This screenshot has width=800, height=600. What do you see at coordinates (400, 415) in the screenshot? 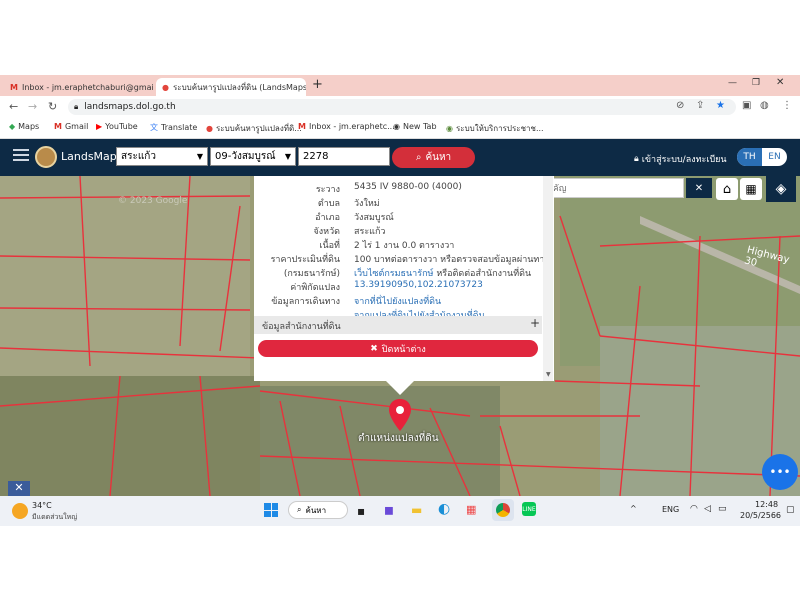
I see `location-marker-icon` at bounding box center [400, 415].